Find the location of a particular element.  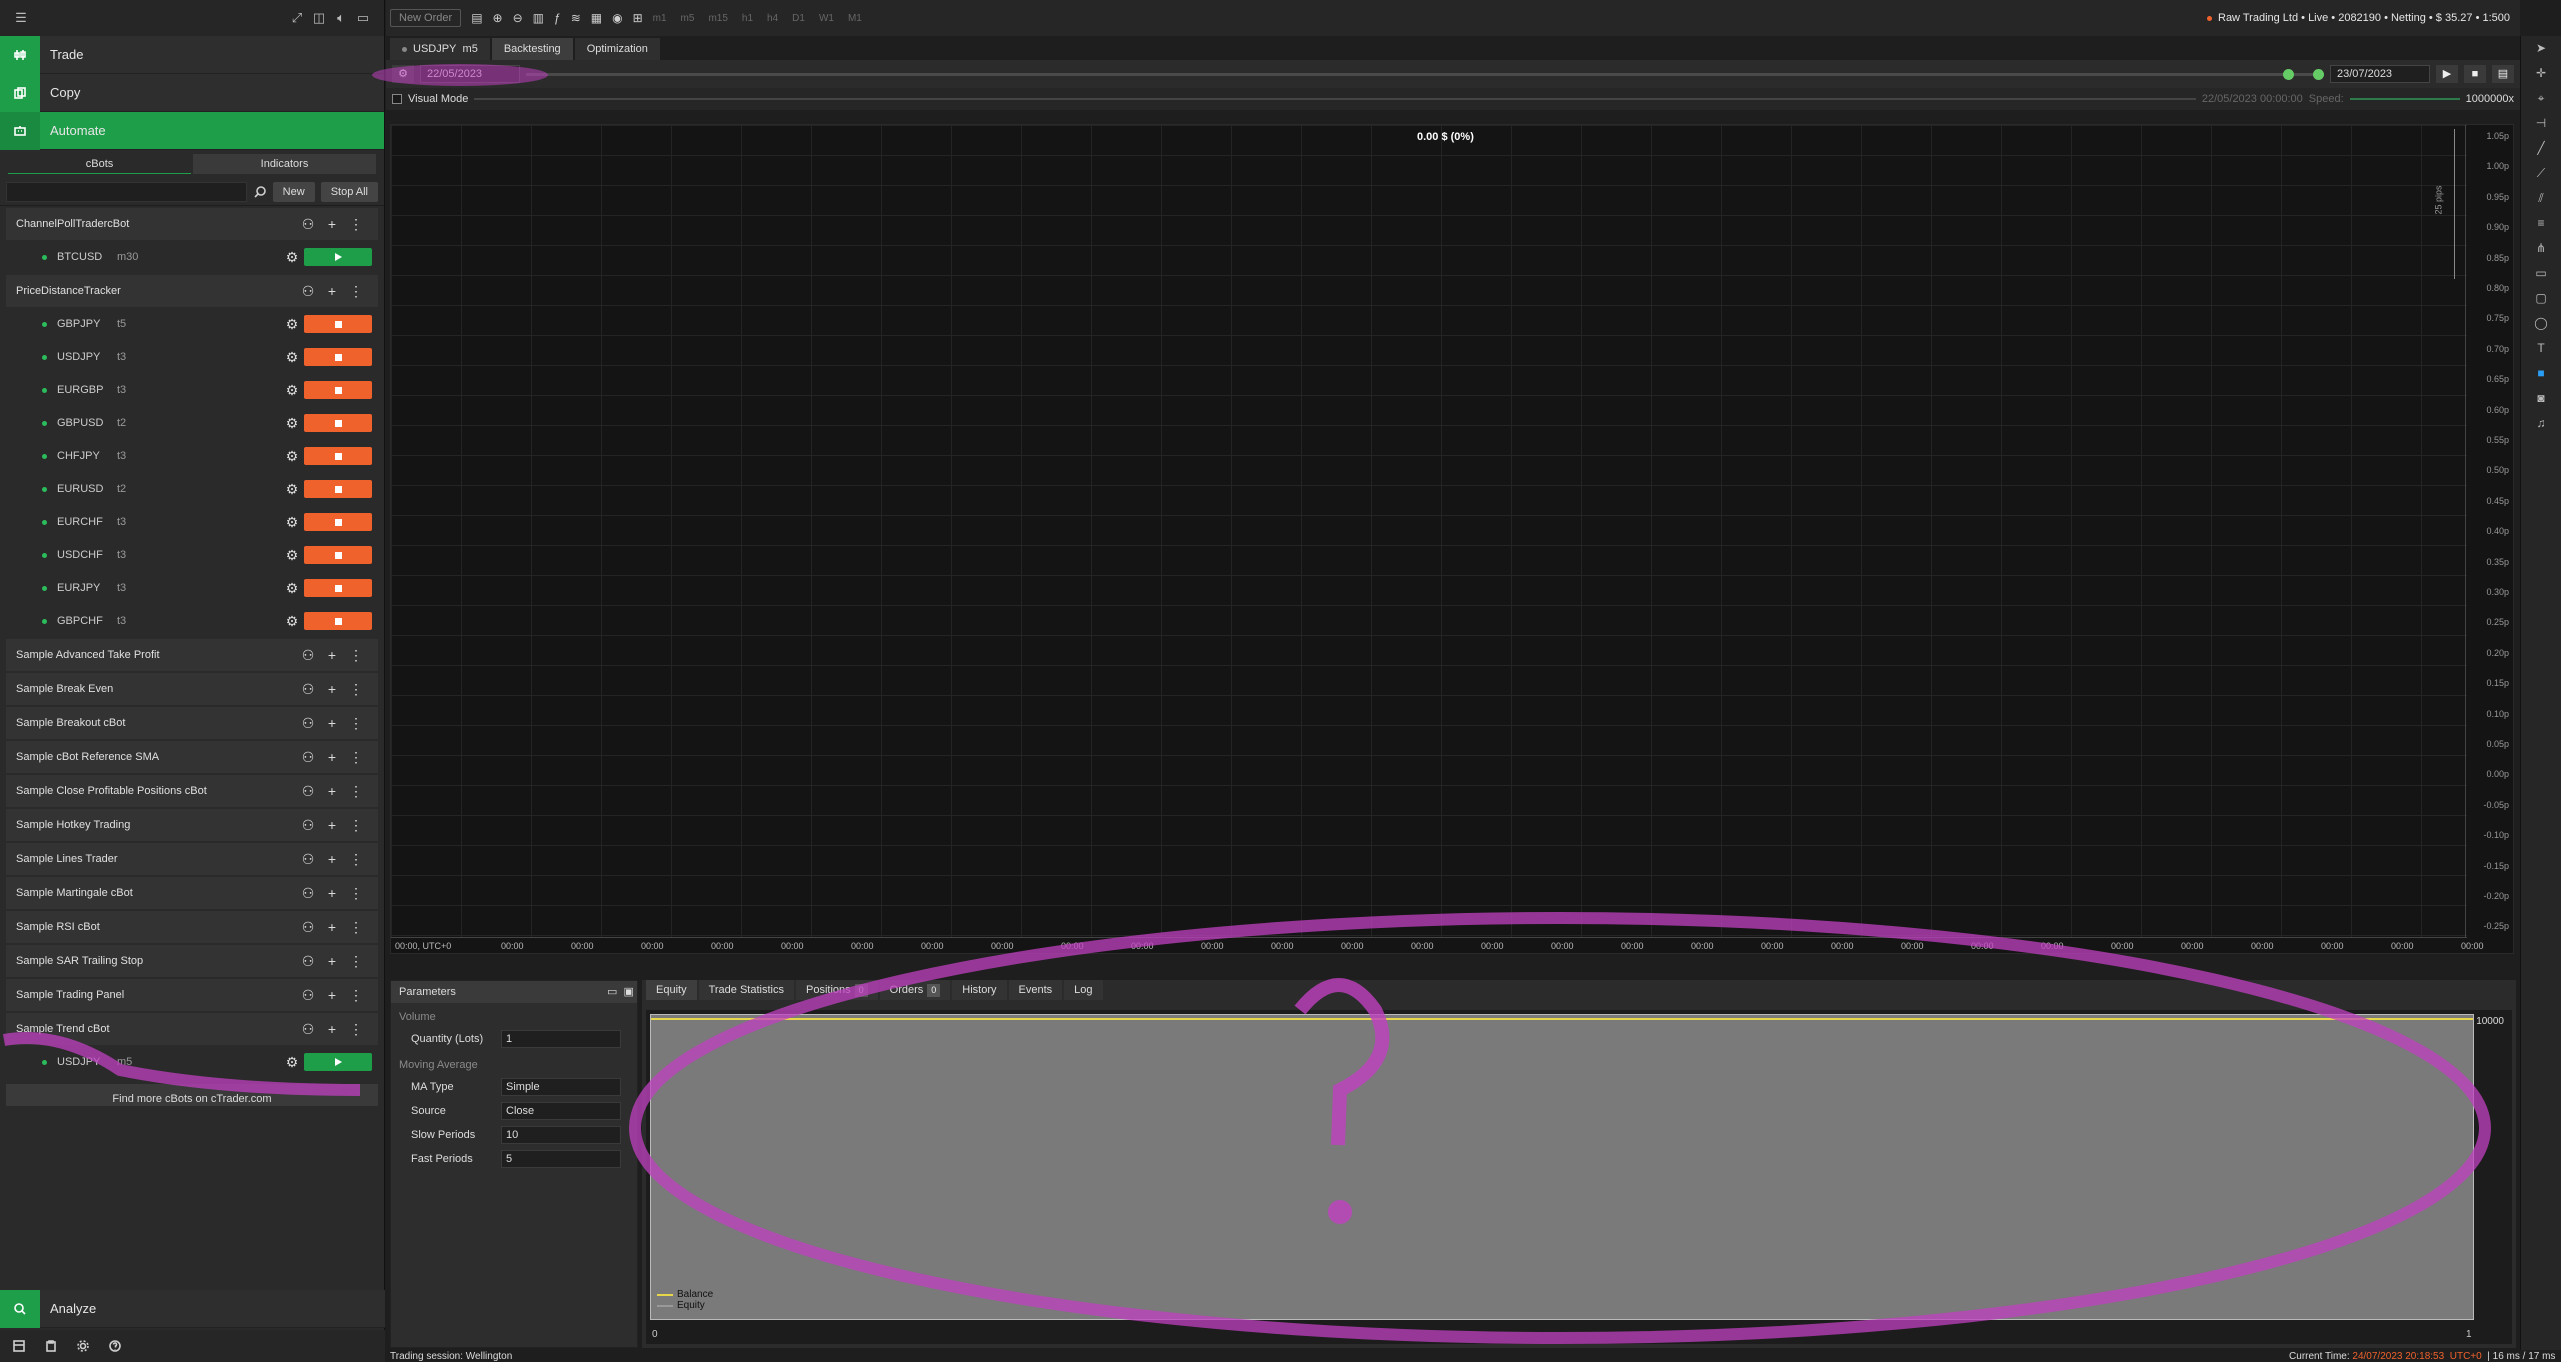

instance-symbol: USDCHF is located at coordinates (87, 555).